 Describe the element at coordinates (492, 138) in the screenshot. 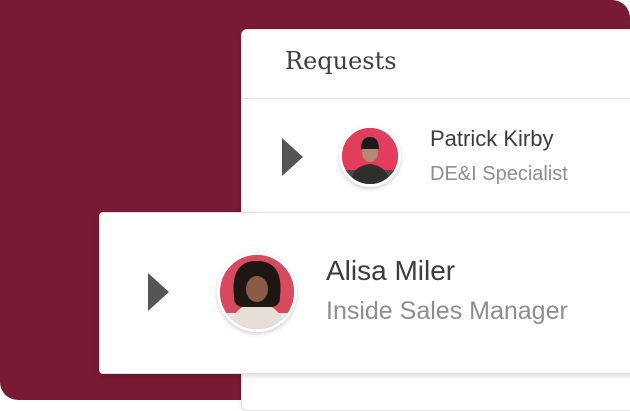

I see `requester-name: Patrick Kirby` at that location.